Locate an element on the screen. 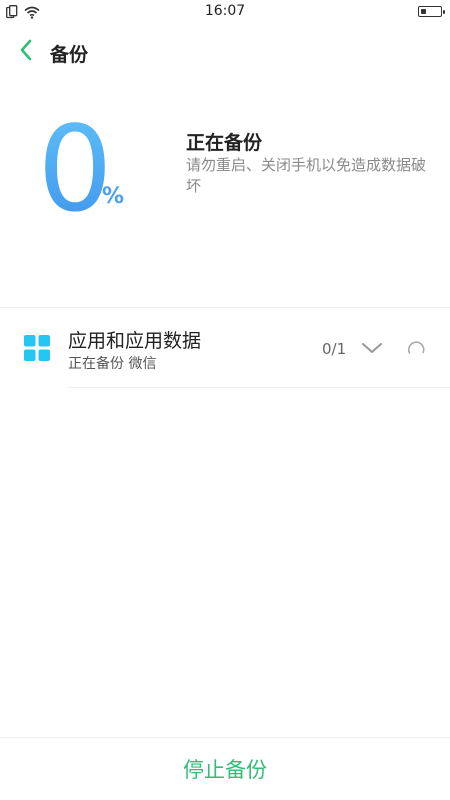  progress-percent-value: 0 is located at coordinates (75, 159).